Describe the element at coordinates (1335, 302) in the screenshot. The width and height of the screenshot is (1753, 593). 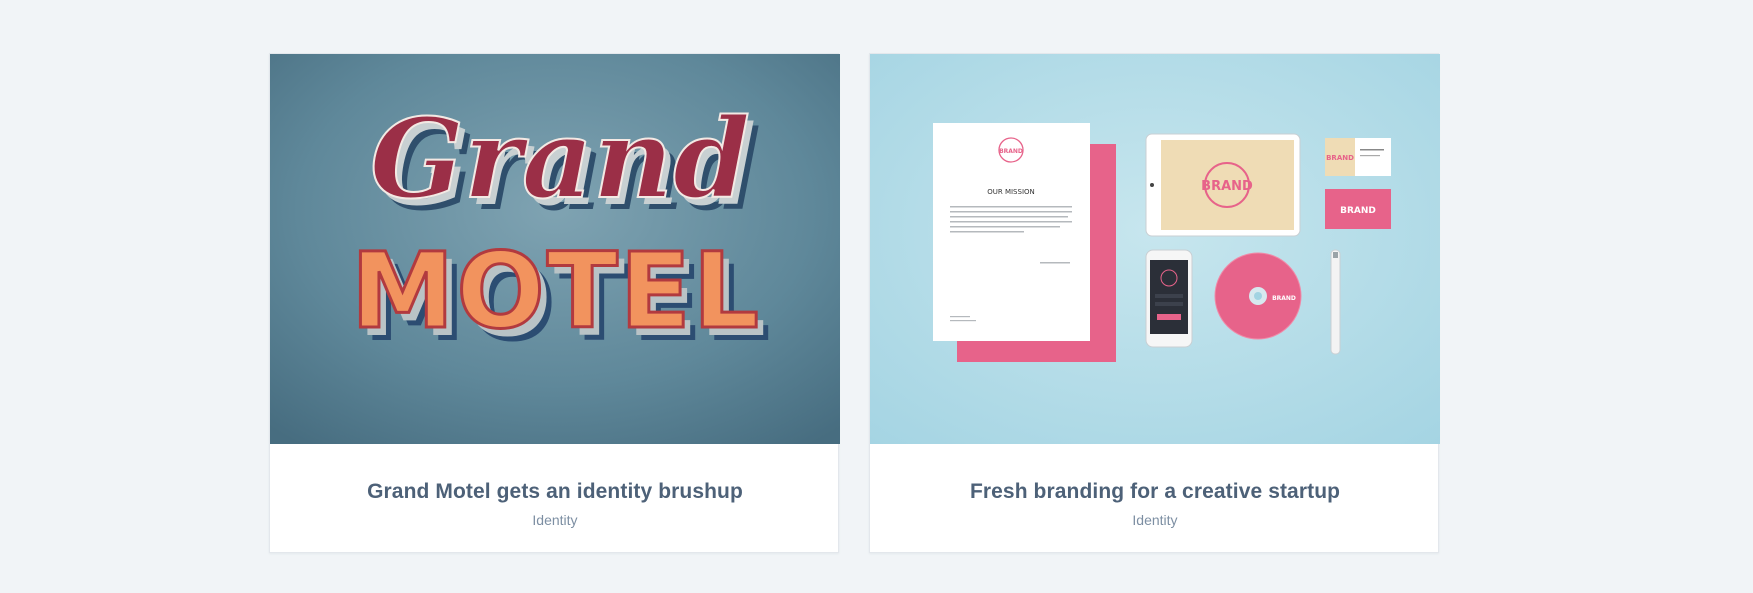
I see `pen` at that location.